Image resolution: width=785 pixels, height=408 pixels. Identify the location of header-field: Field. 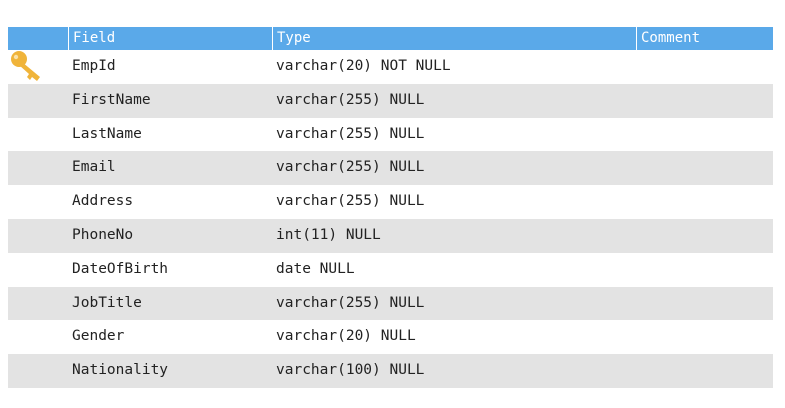
(94, 38).